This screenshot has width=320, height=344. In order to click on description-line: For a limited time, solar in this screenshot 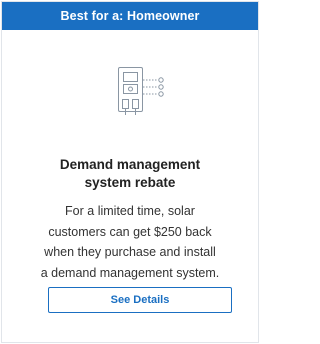, I will do `click(130, 211)`.